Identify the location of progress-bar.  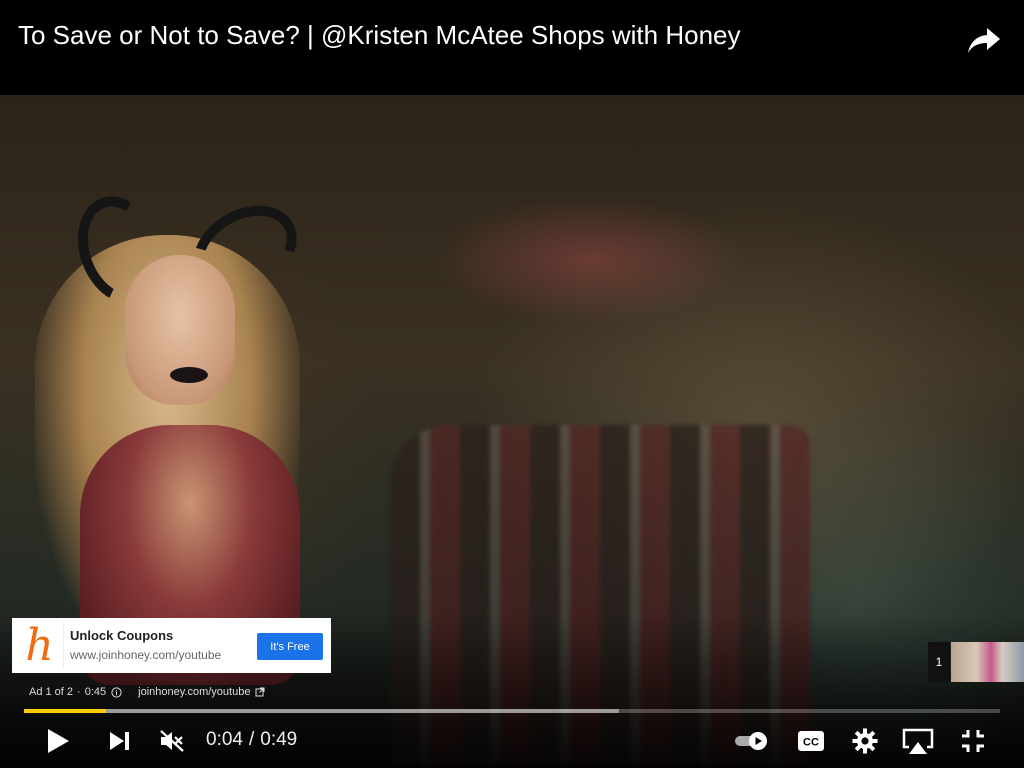
(512, 711).